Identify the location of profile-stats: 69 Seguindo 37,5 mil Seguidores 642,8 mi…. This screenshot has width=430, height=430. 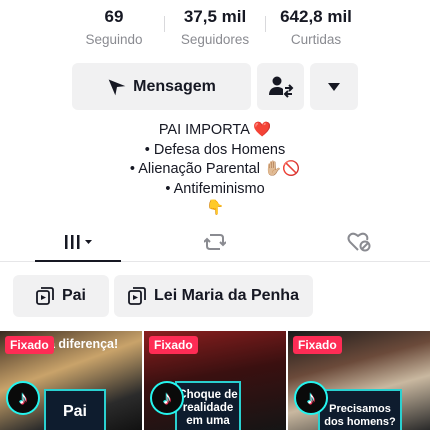
(215, 30).